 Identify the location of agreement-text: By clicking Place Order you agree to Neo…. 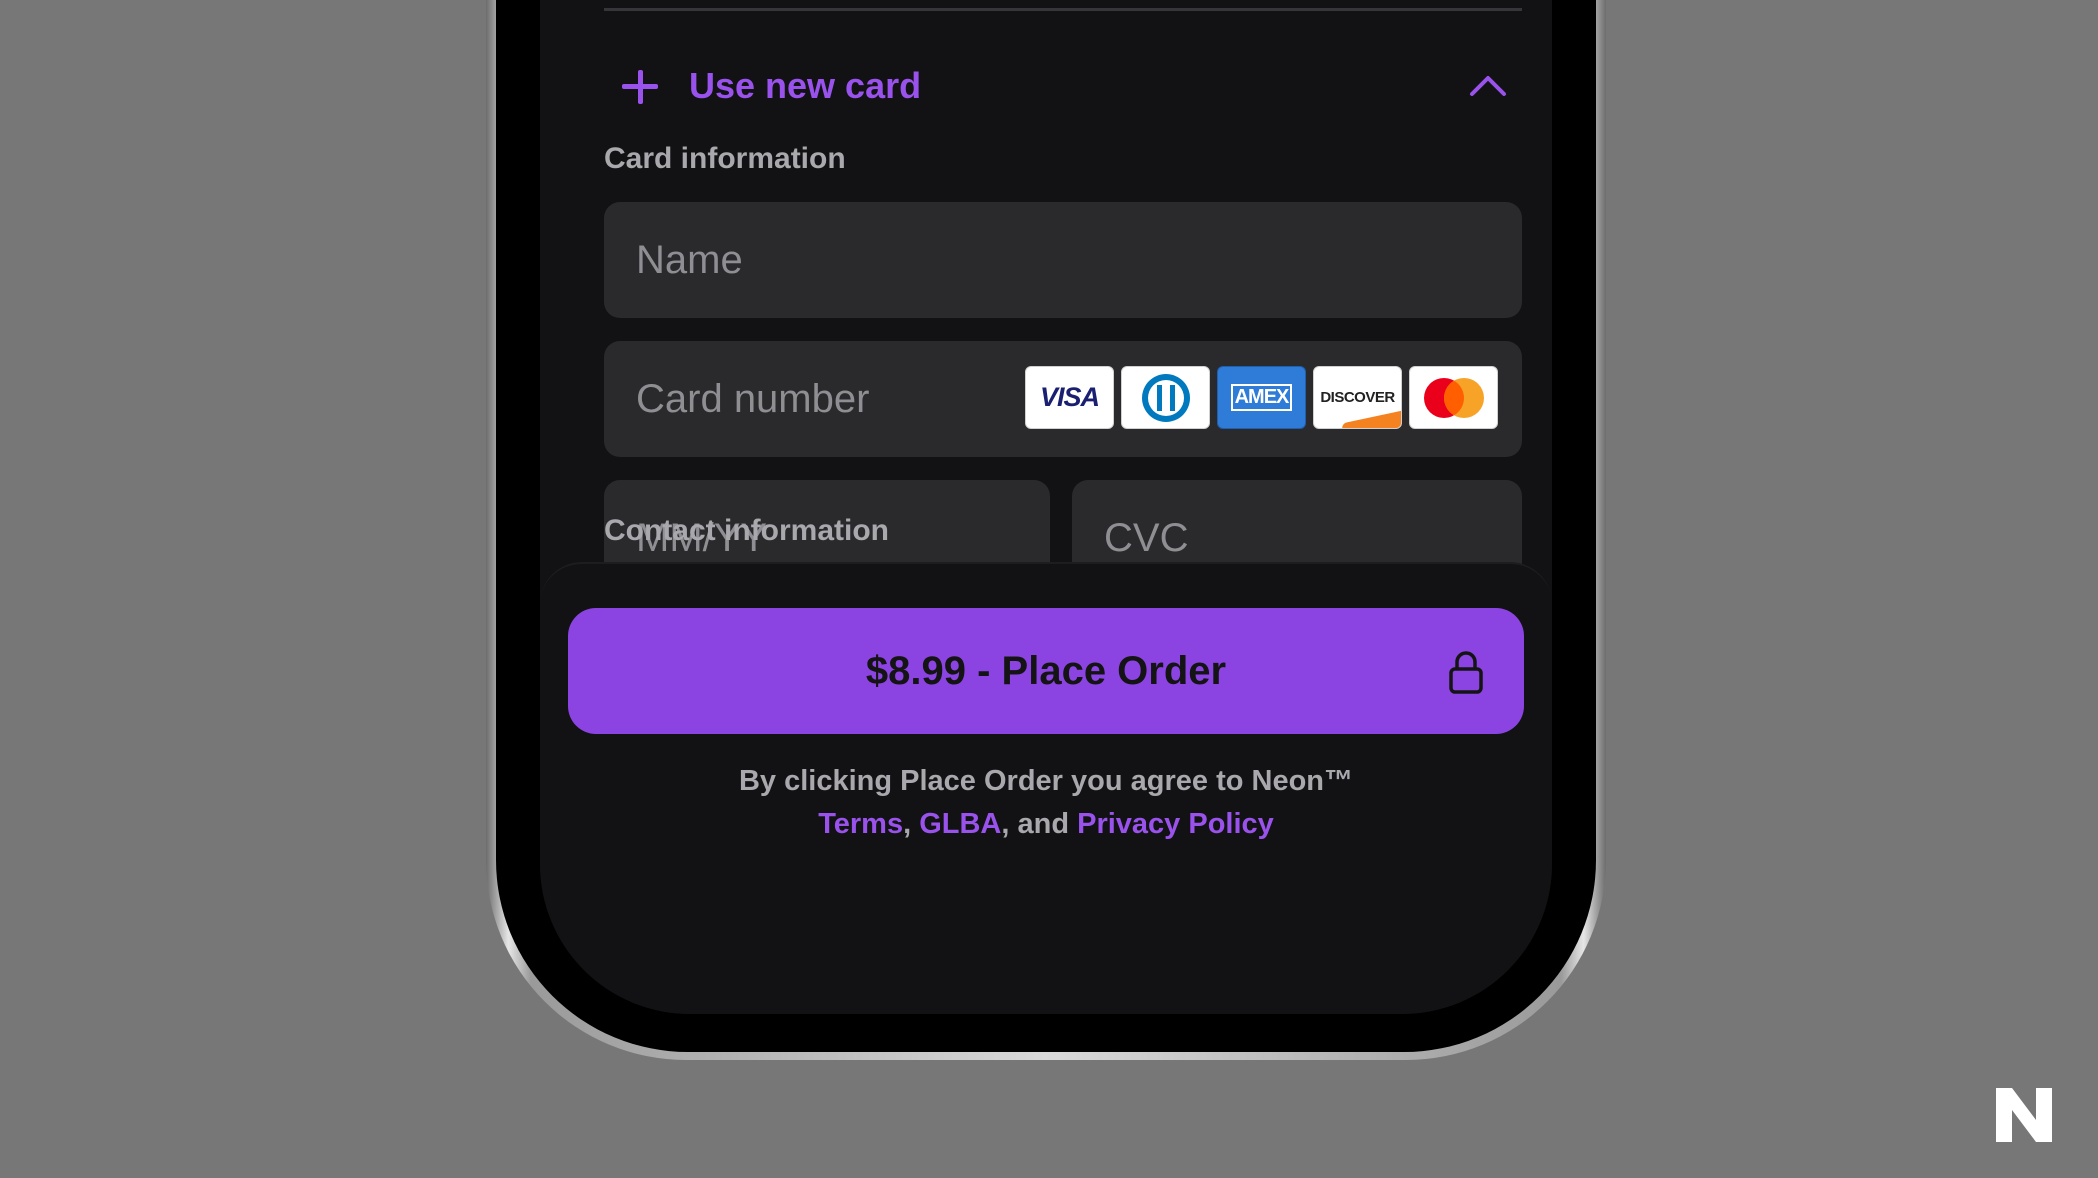
(1046, 803).